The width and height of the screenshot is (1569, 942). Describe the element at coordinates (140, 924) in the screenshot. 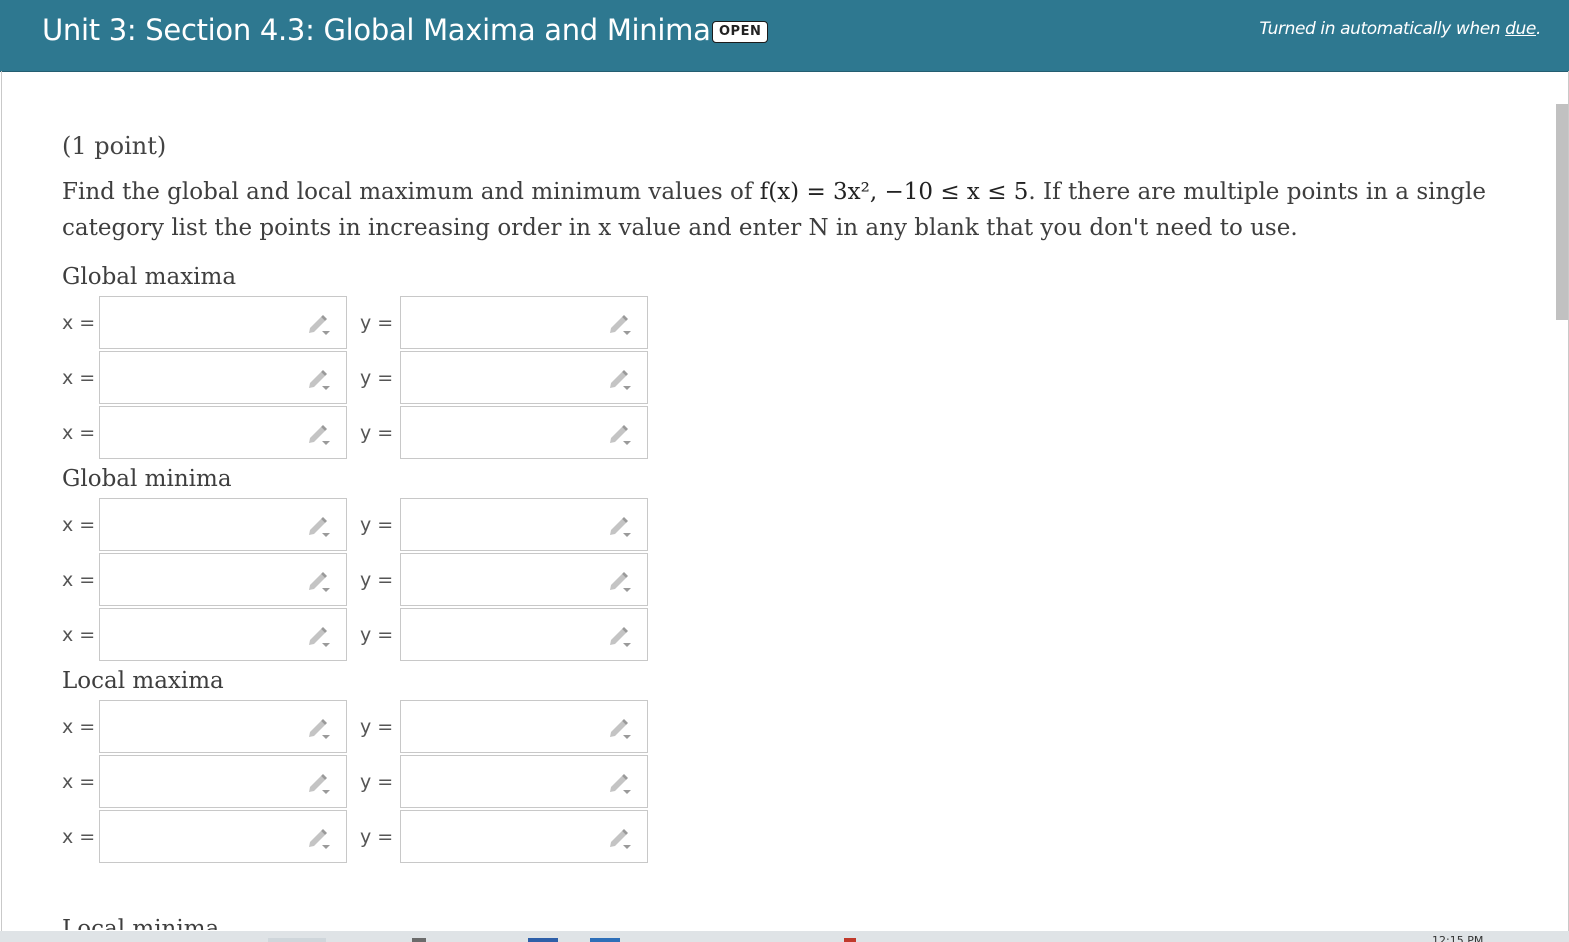

I see `section-title-partial: Local minima` at that location.